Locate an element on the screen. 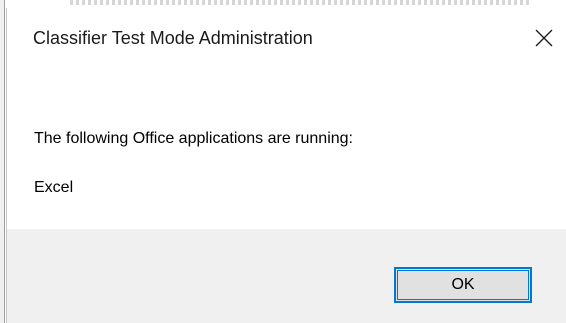 The height and width of the screenshot is (323, 566). background-text-fragment is located at coordinates (300, 2).